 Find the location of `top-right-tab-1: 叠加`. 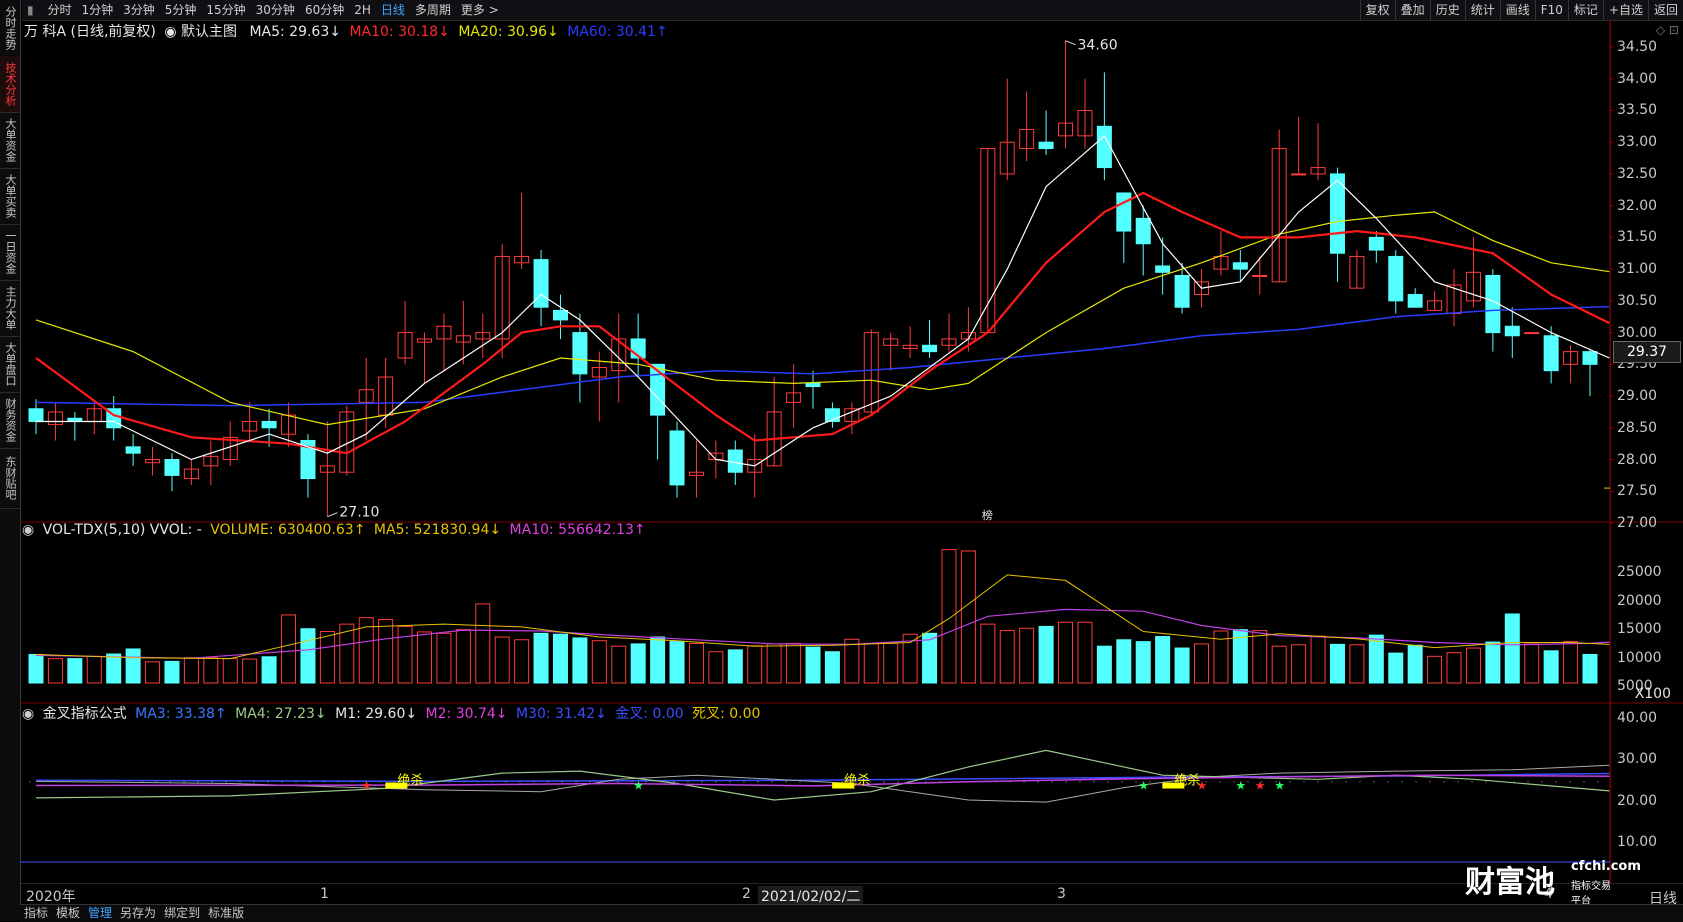

top-right-tab-1: 叠加 is located at coordinates (1412, 10).